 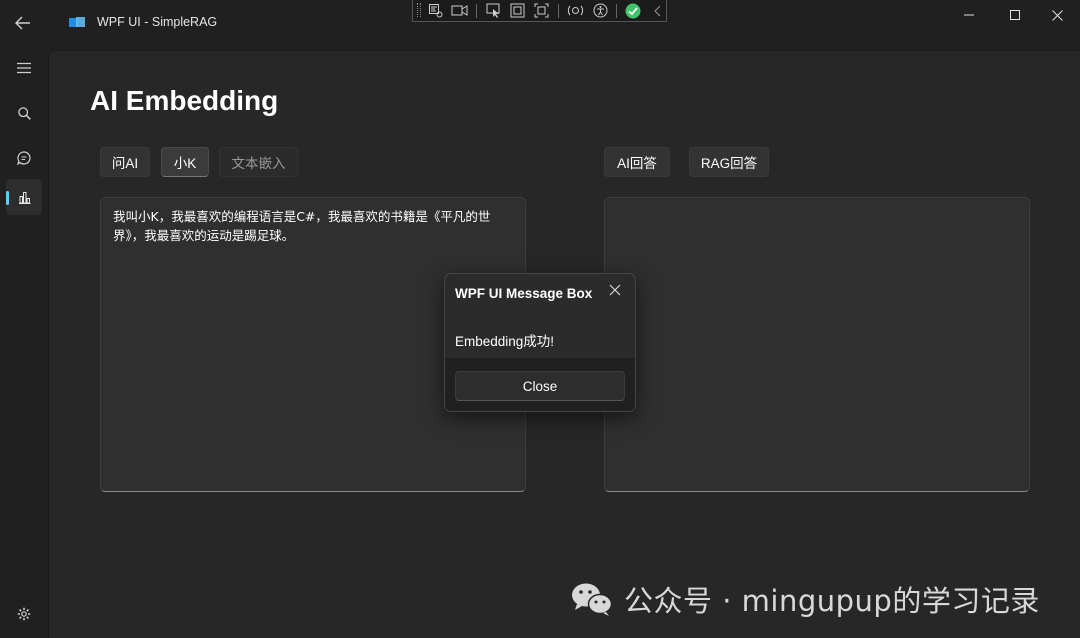 I want to click on track-focus-icon, so click(x=542, y=10).